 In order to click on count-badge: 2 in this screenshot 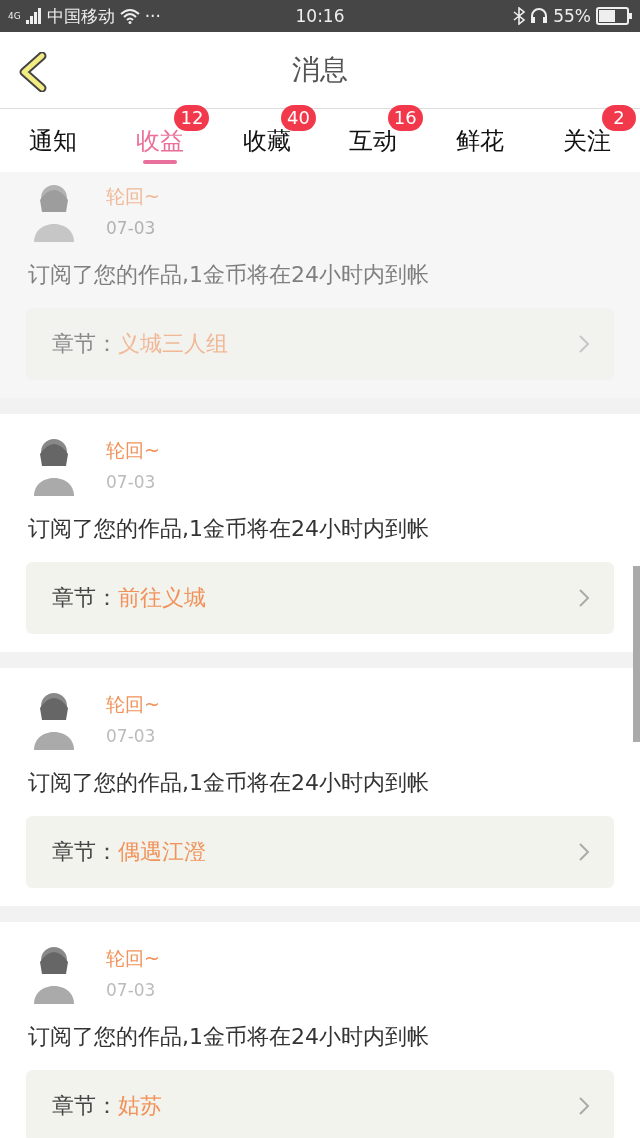, I will do `click(619, 118)`.